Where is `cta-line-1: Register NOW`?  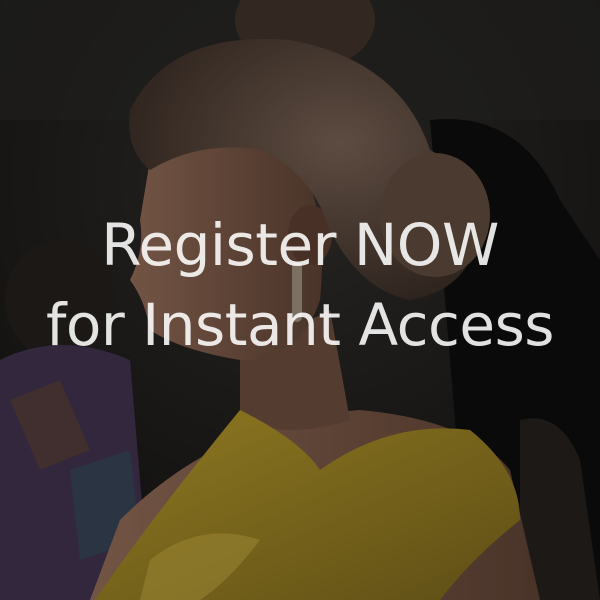 cta-line-1: Register NOW is located at coordinates (300, 245).